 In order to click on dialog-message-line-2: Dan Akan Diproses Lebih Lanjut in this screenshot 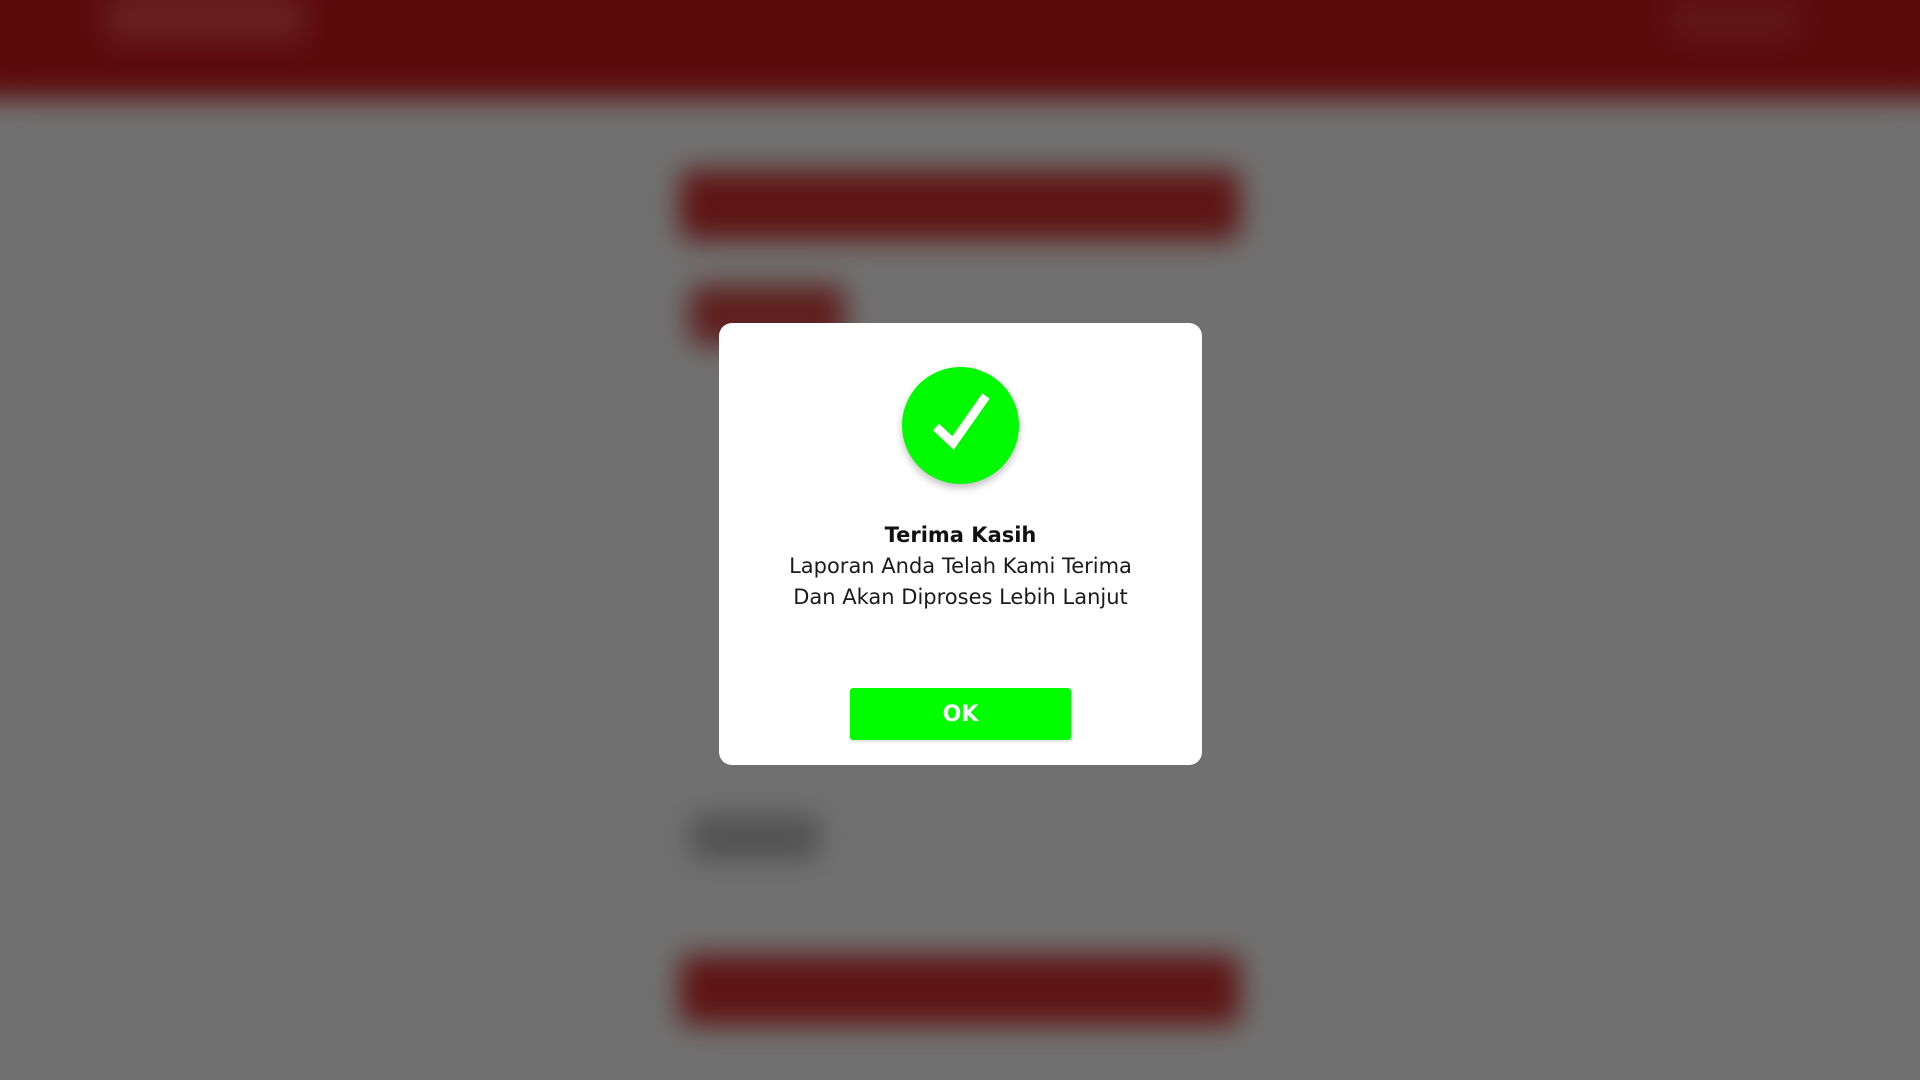, I will do `click(960, 597)`.